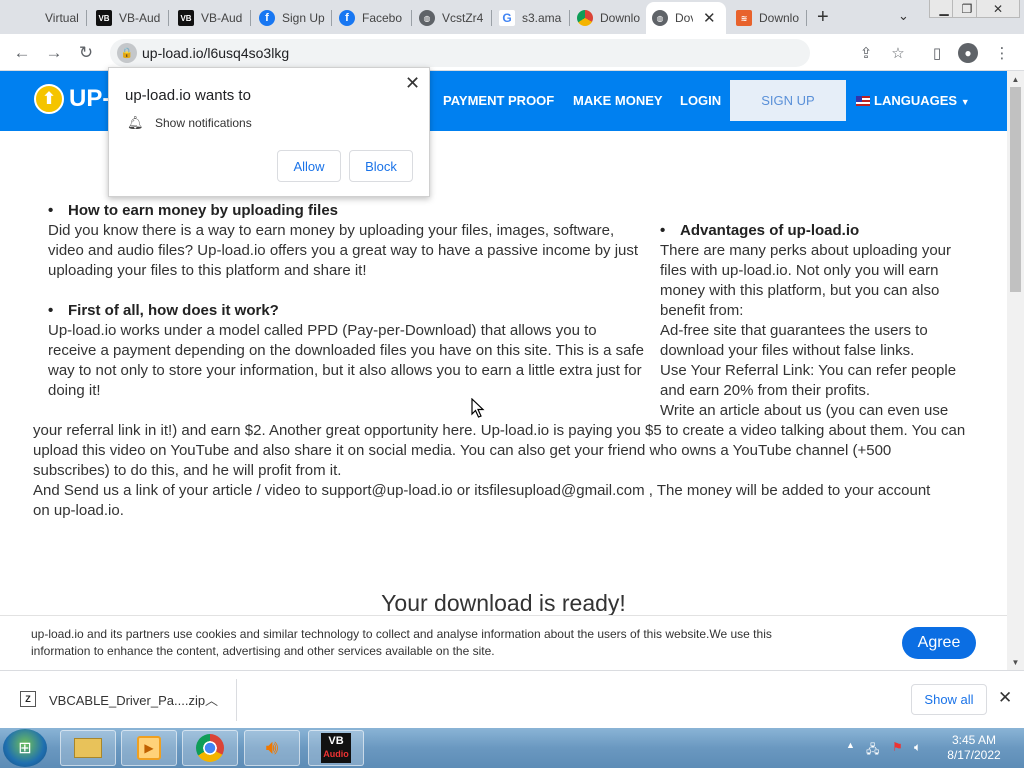  Describe the element at coordinates (209, 18) in the screenshot. I see `tab-vb-audio-2: VB VB-Aud` at that location.